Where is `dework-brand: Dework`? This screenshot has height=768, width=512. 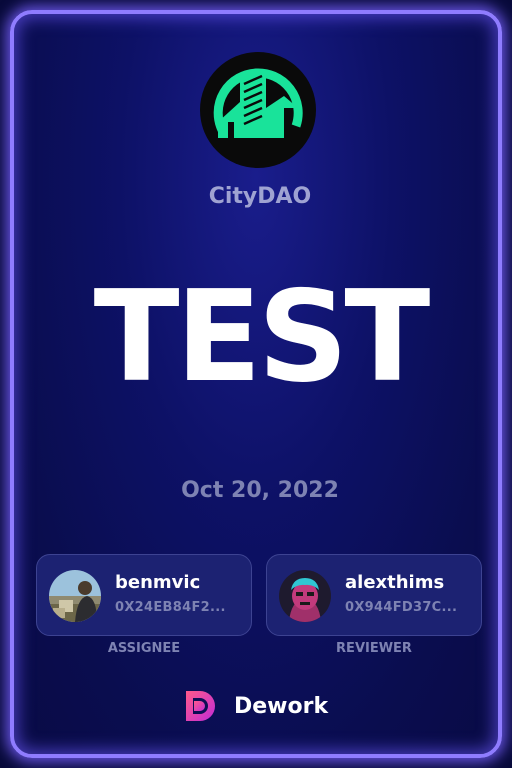 dework-brand: Dework is located at coordinates (255, 706).